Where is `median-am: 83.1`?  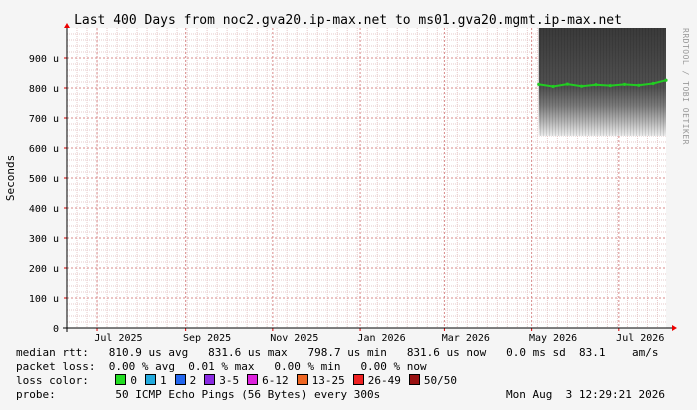 median-am: 83.1 is located at coordinates (592, 352).